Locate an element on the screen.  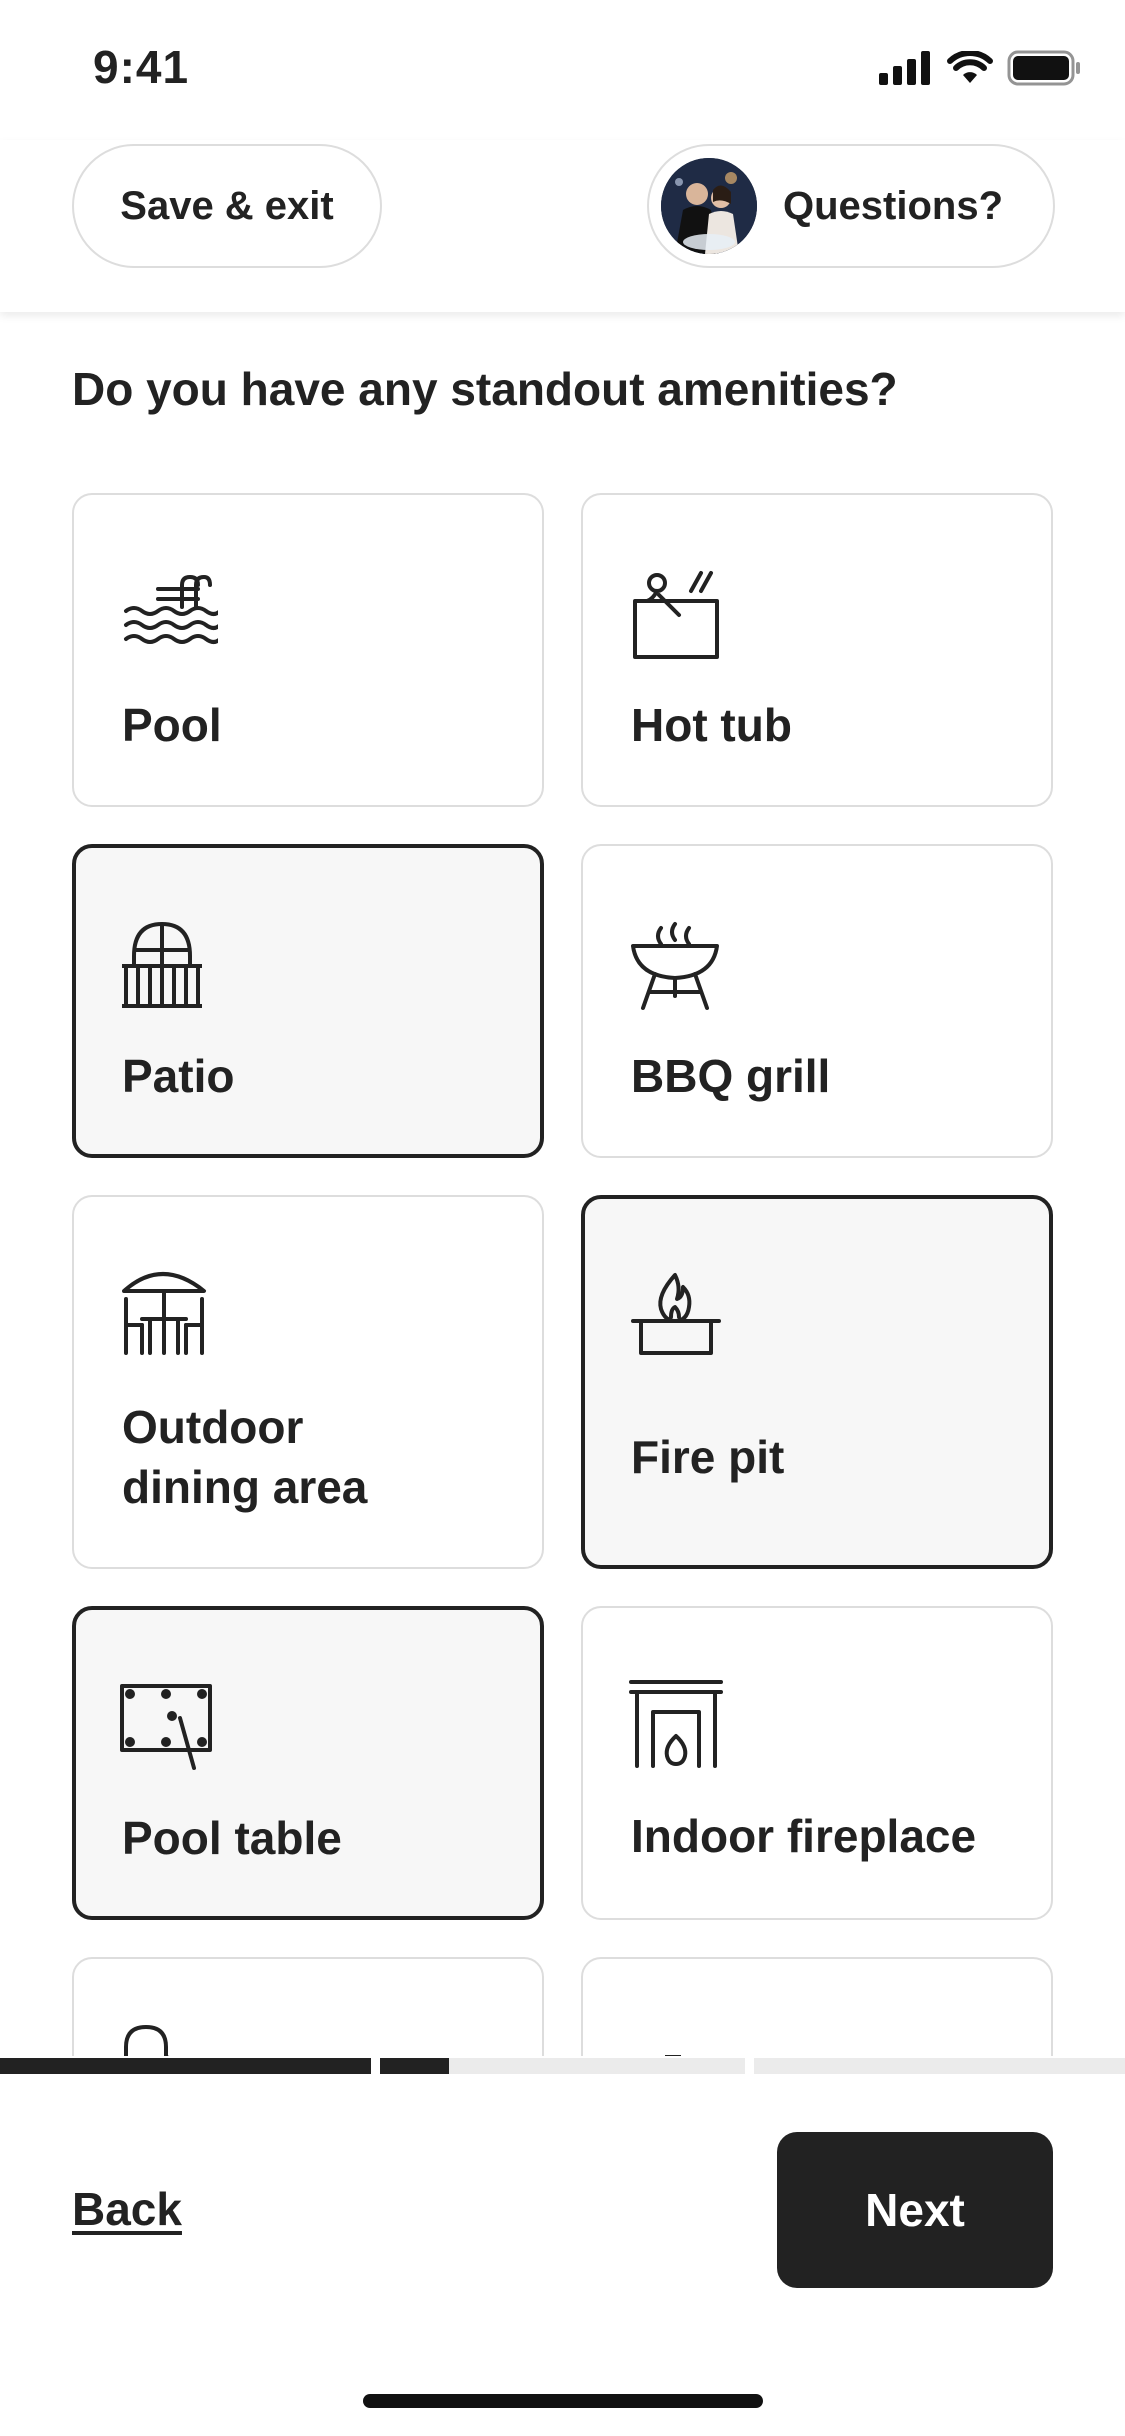
cellular-signal-icon is located at coordinates (904, 68).